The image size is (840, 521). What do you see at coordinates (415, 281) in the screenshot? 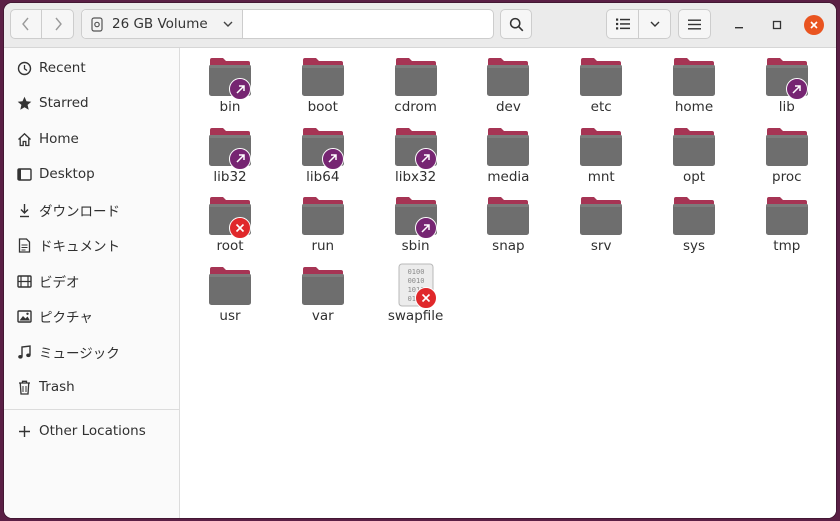
I see `svg-text: 0010` at bounding box center [415, 281].